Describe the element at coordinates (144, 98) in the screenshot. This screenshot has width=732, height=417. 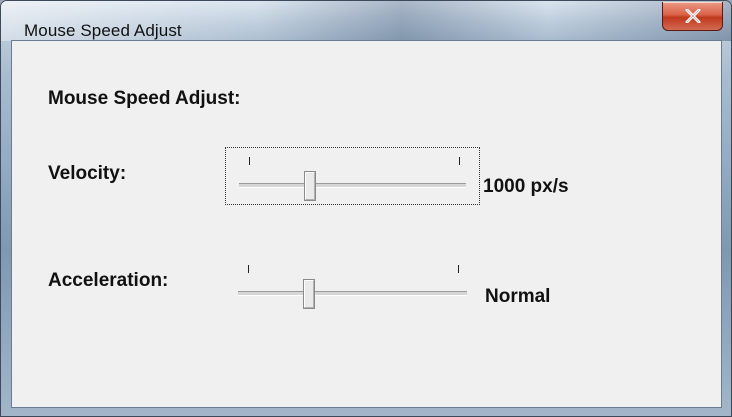
I see `dialog-heading: Mouse Speed Adjust:` at that location.